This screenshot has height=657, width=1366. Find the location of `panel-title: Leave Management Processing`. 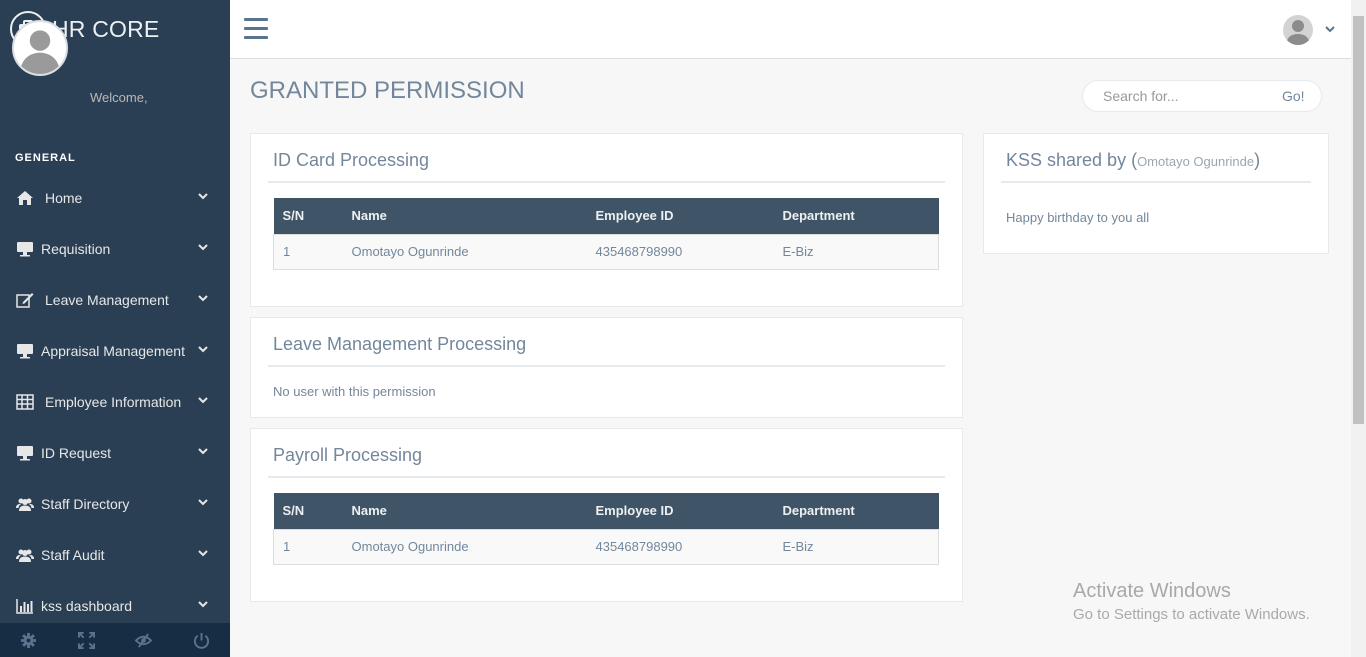

panel-title: Leave Management Processing is located at coordinates (400, 344).